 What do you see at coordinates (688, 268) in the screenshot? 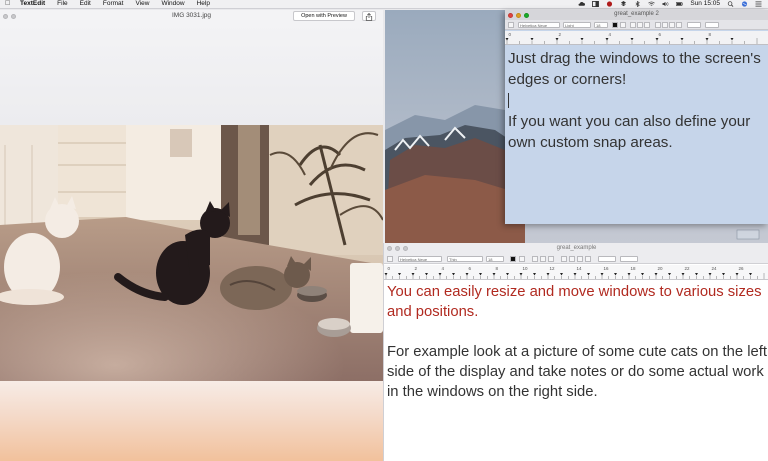
I see `ruler-label: 22` at bounding box center [688, 268].